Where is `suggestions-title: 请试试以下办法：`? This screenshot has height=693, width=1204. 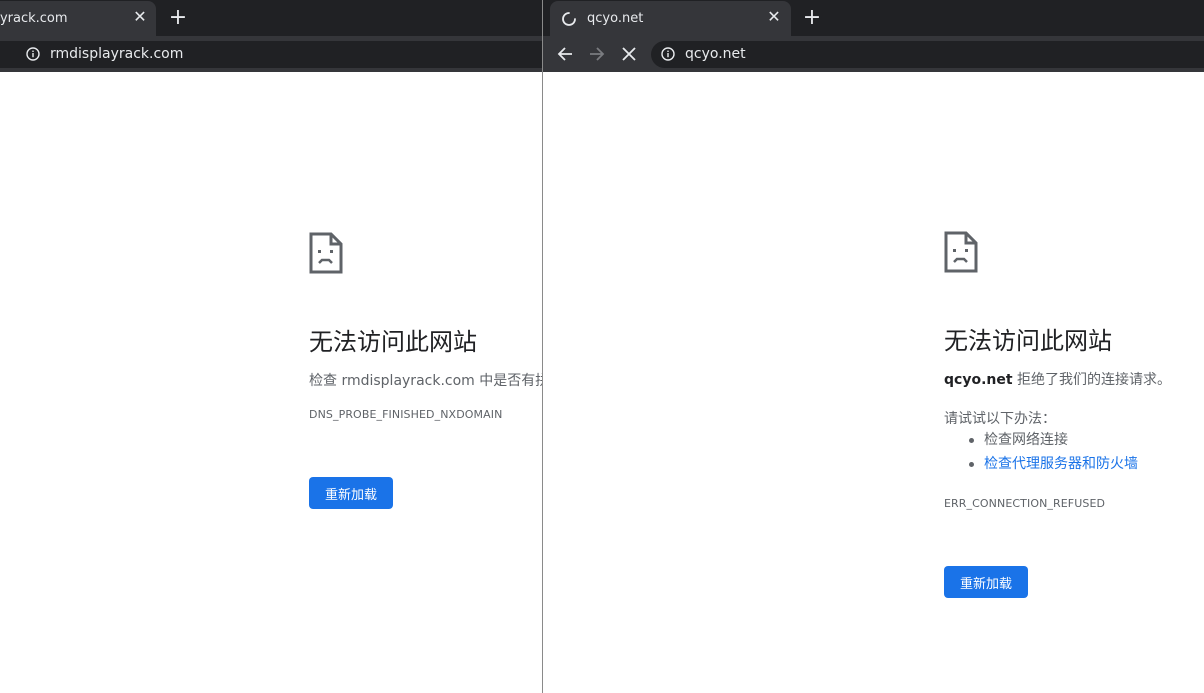 suggestions-title: 请试试以下办法： is located at coordinates (1000, 419).